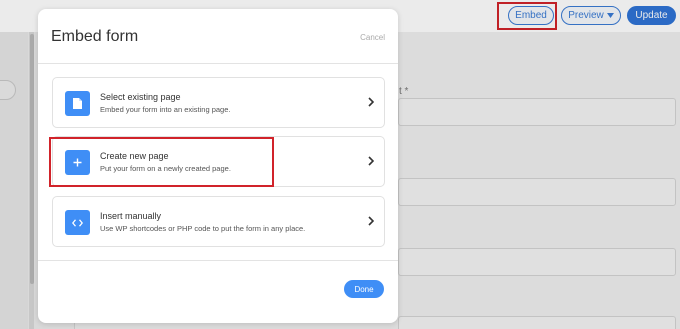  What do you see at coordinates (95, 36) in the screenshot?
I see `modal-title: Embed form` at bounding box center [95, 36].